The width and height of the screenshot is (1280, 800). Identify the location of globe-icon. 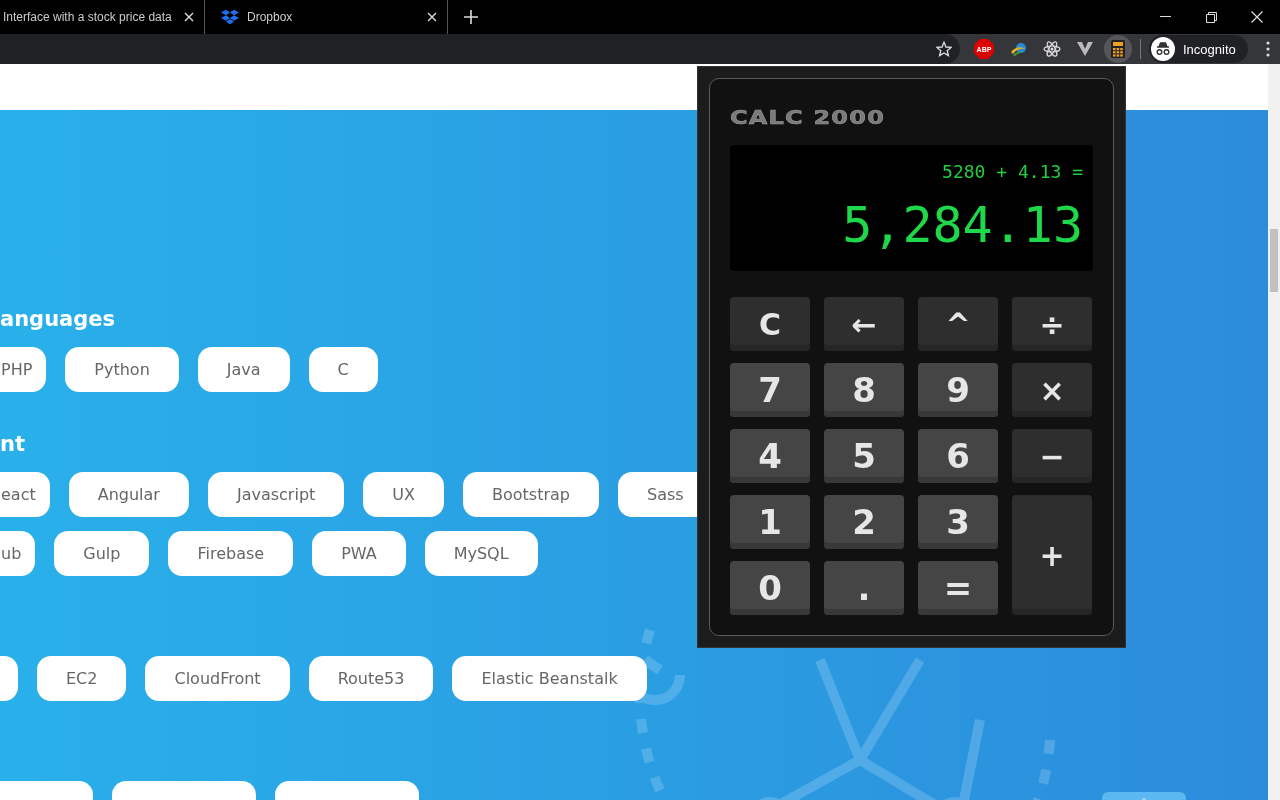
(1019, 49).